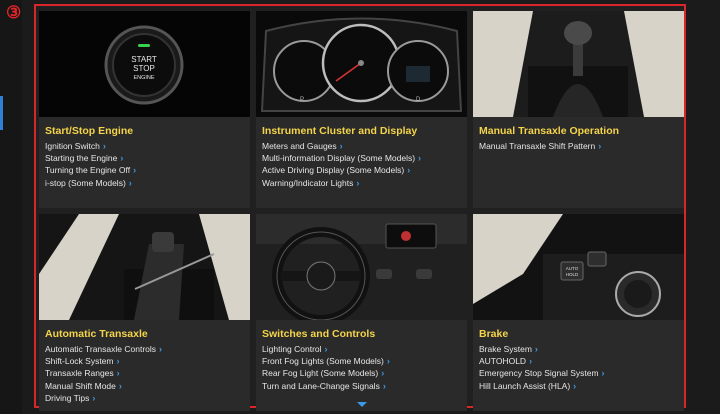 The image size is (720, 414). What do you see at coordinates (579, 361) in the screenshot?
I see `link-autohold: AUTOHOLD ›` at bounding box center [579, 361].